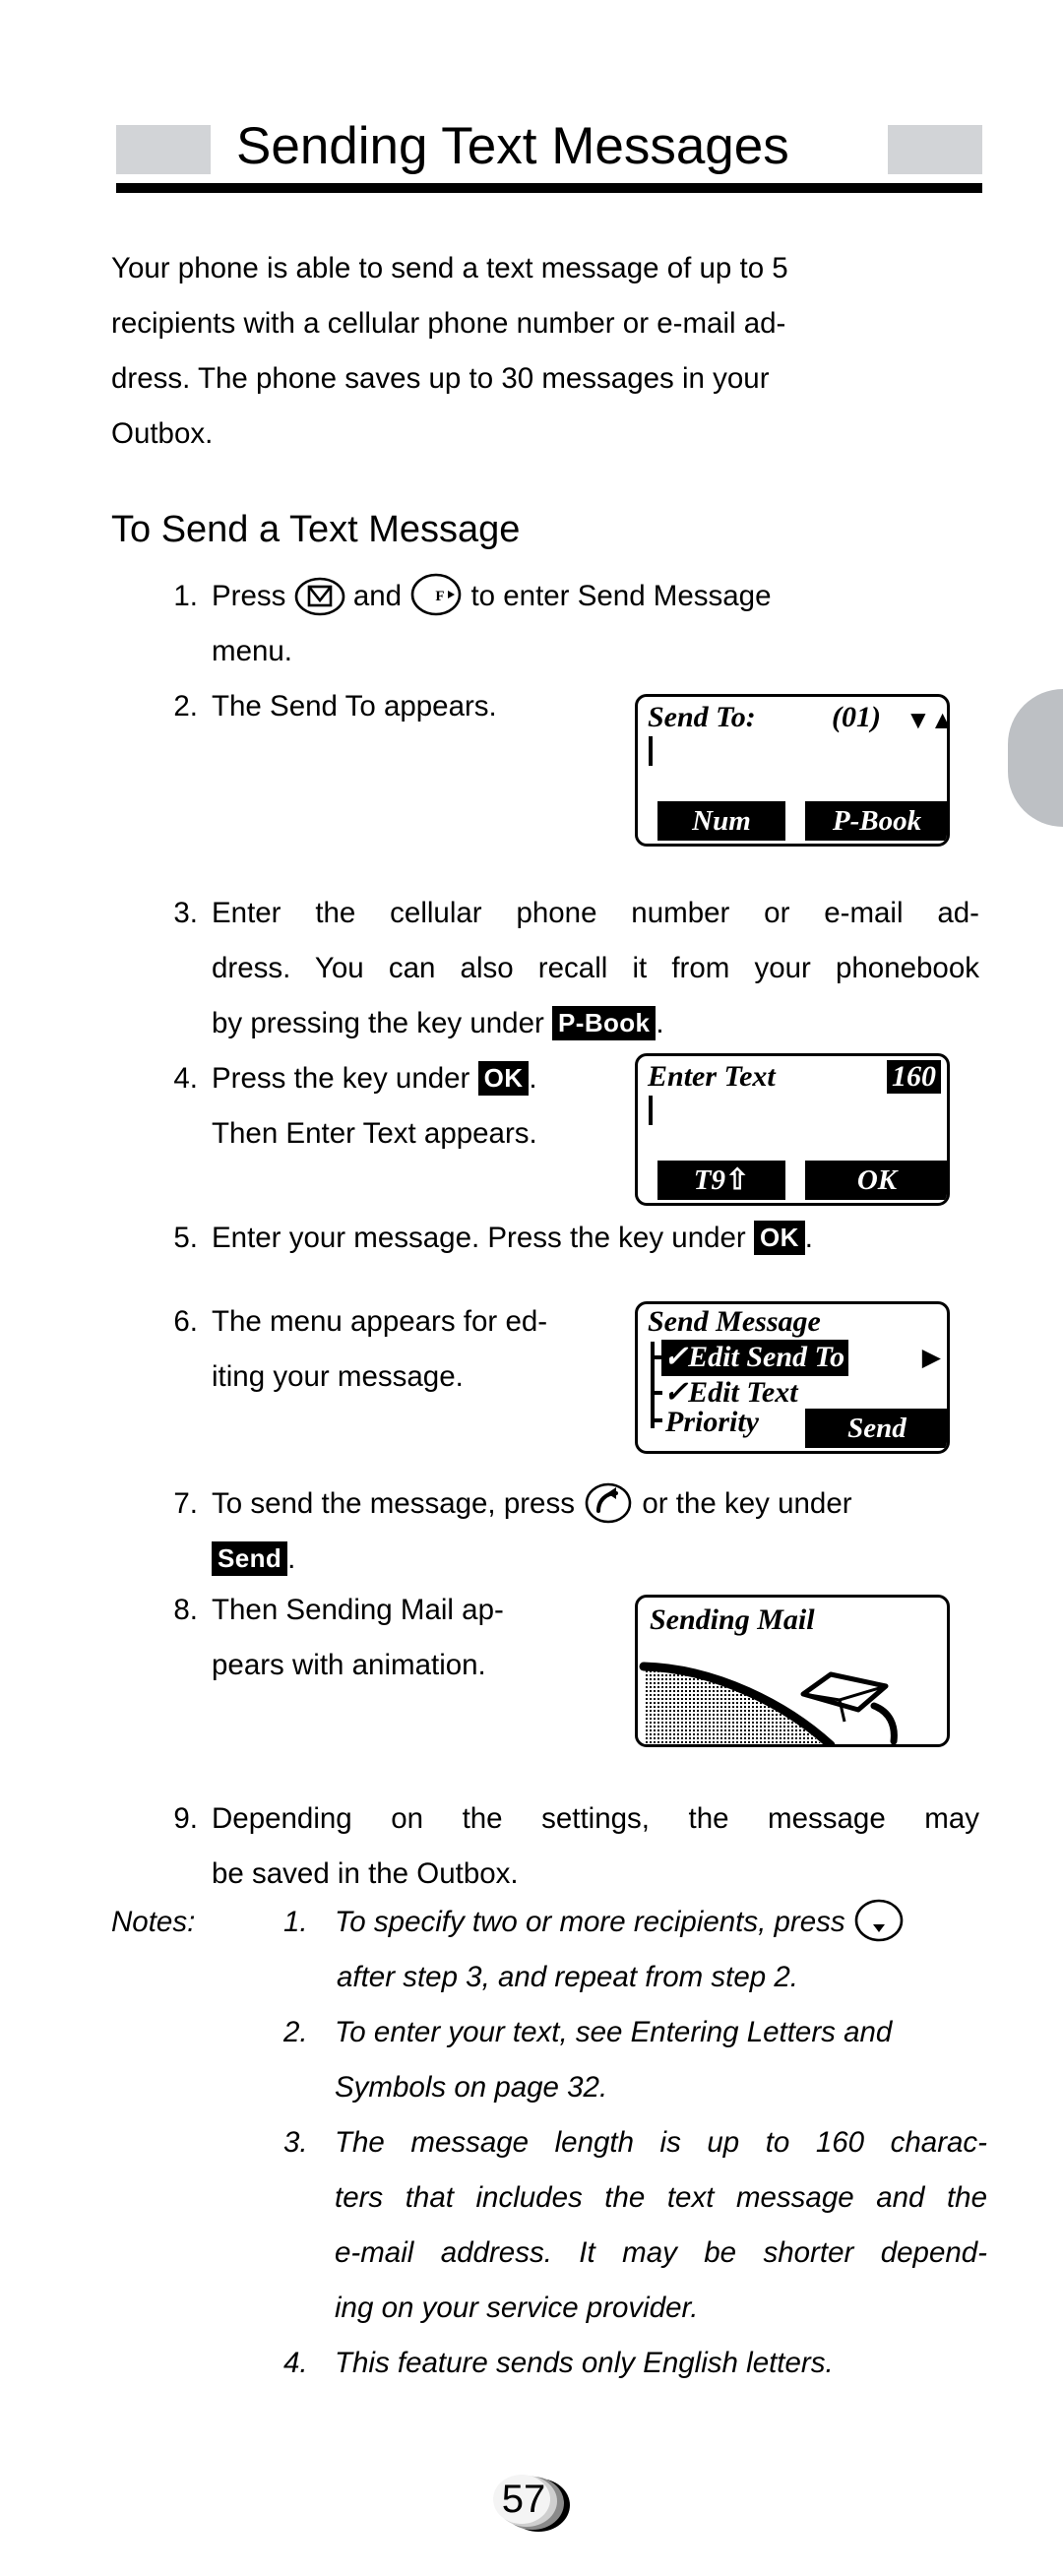 Image resolution: width=1063 pixels, height=2576 pixels. What do you see at coordinates (604, 1023) in the screenshot?
I see `softkey-label-p-book: P-Book` at bounding box center [604, 1023].